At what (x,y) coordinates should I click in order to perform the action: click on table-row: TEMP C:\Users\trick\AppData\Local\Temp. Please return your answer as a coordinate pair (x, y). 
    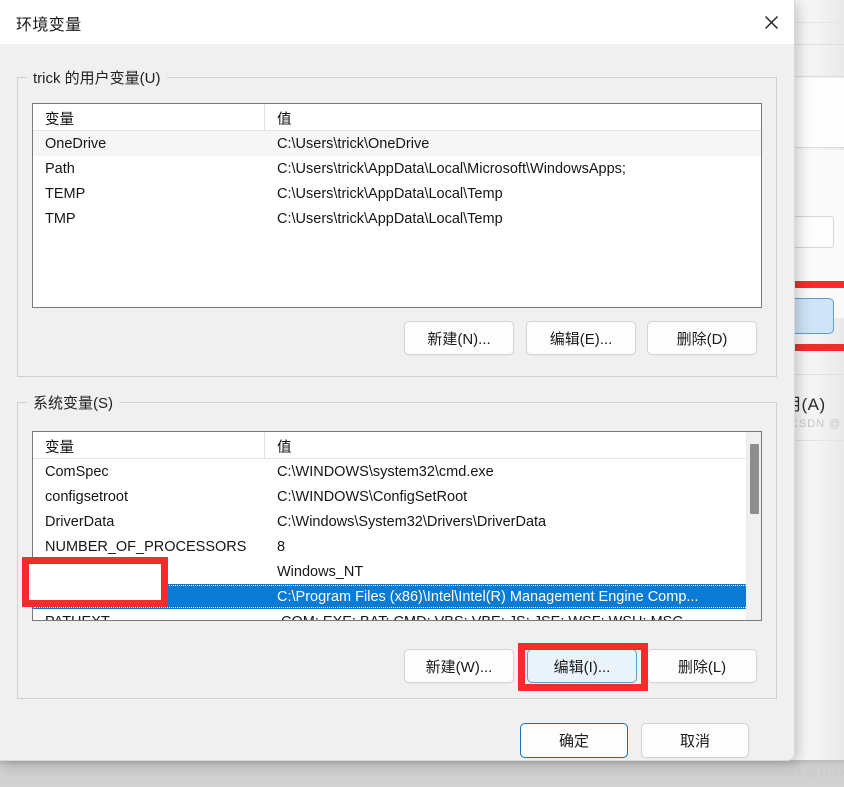
    Looking at the image, I should click on (397, 193).